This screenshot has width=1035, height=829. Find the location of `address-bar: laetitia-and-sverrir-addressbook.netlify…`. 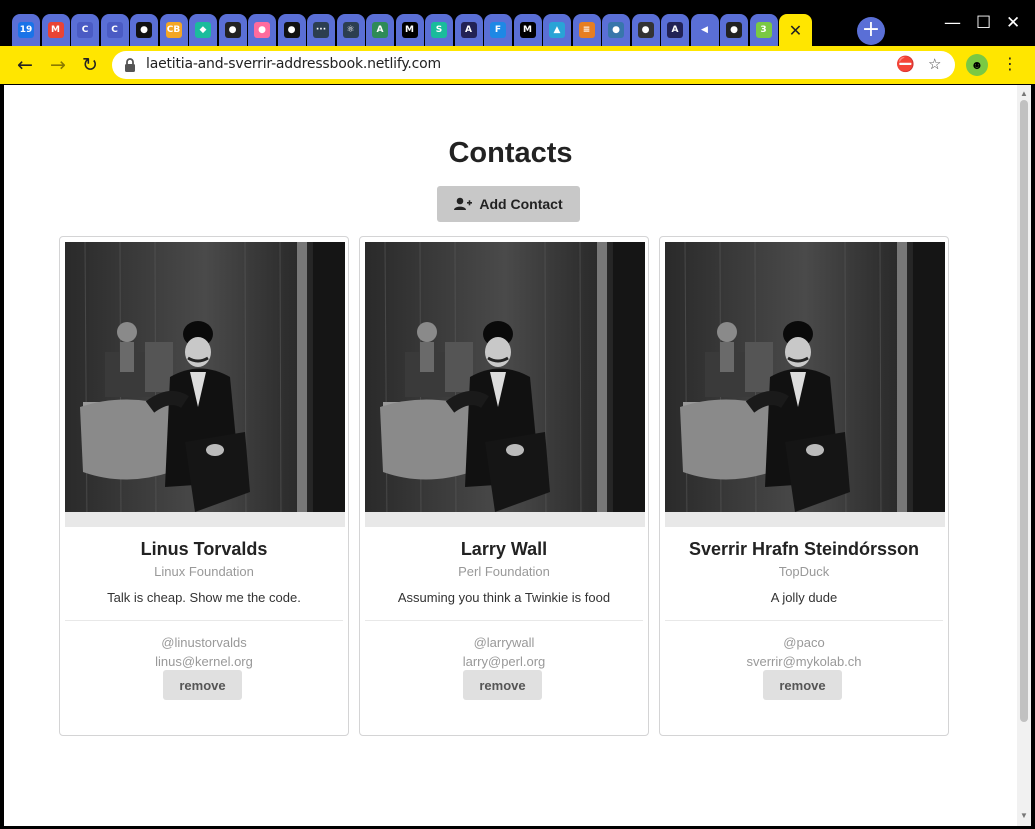

address-bar: laetitia-and-sverrir-addressbook.netlify… is located at coordinates (533, 65).